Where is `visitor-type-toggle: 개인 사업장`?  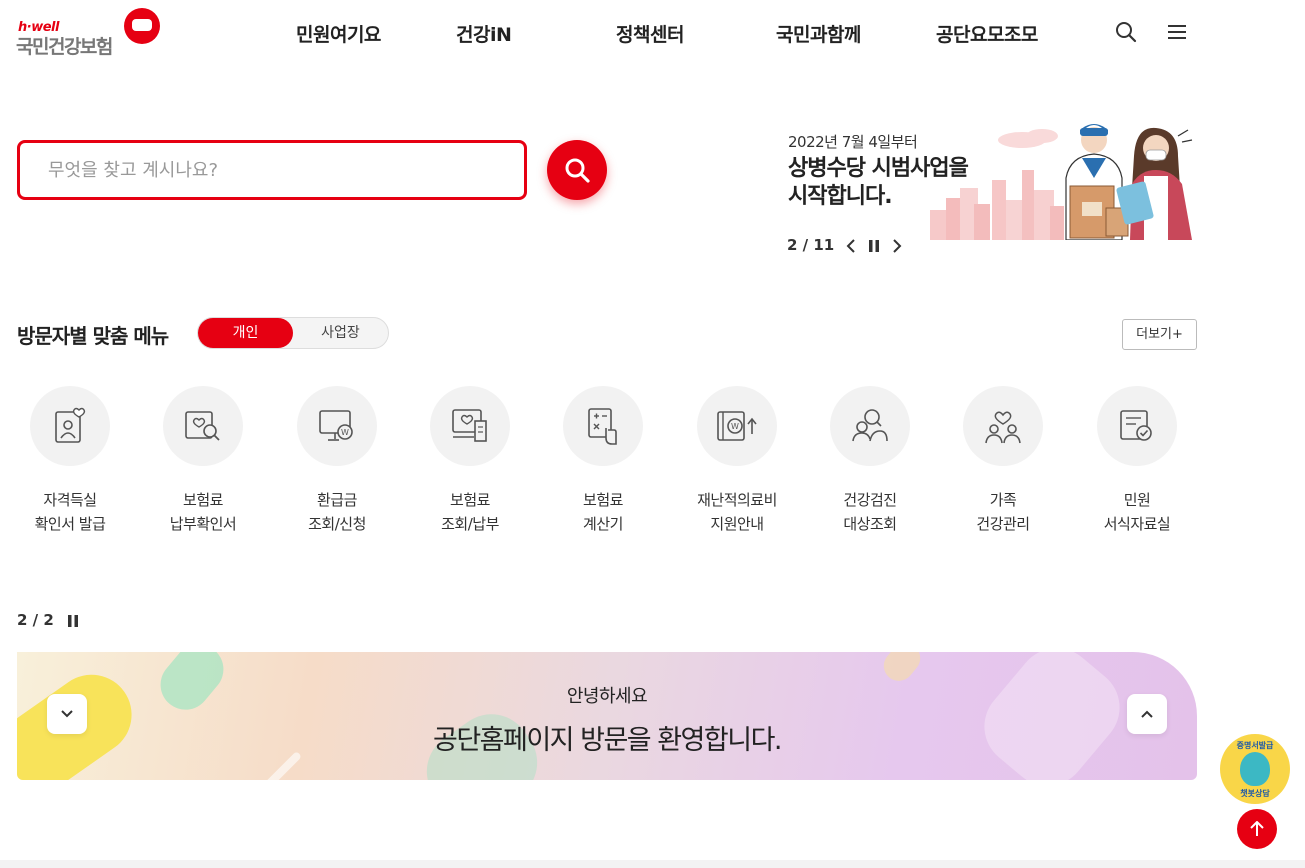
visitor-type-toggle: 개인 사업장 is located at coordinates (293, 333).